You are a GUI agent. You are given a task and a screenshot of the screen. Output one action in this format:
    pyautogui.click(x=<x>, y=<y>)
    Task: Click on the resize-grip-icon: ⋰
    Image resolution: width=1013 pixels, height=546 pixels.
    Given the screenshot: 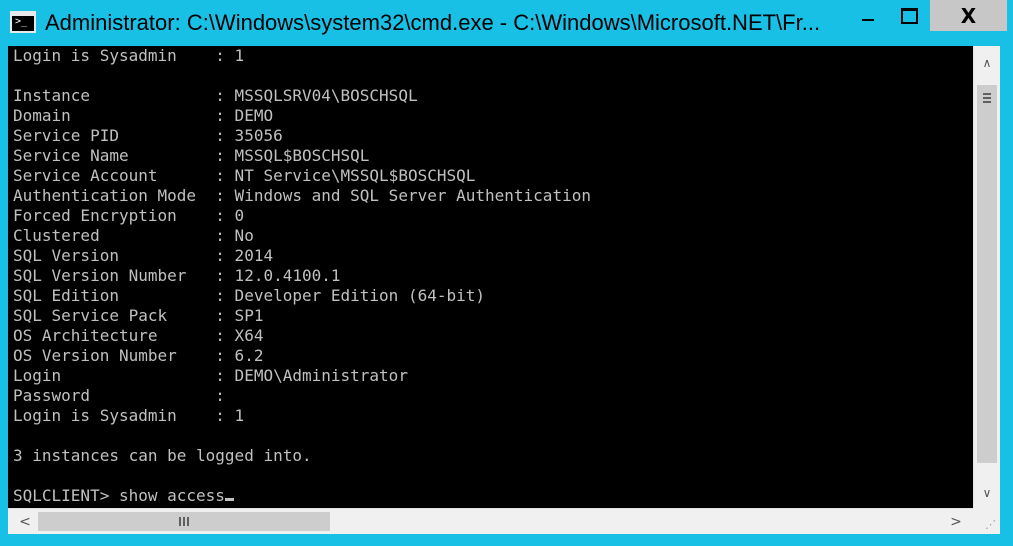 What is the action you would take?
    pyautogui.click(x=990, y=524)
    